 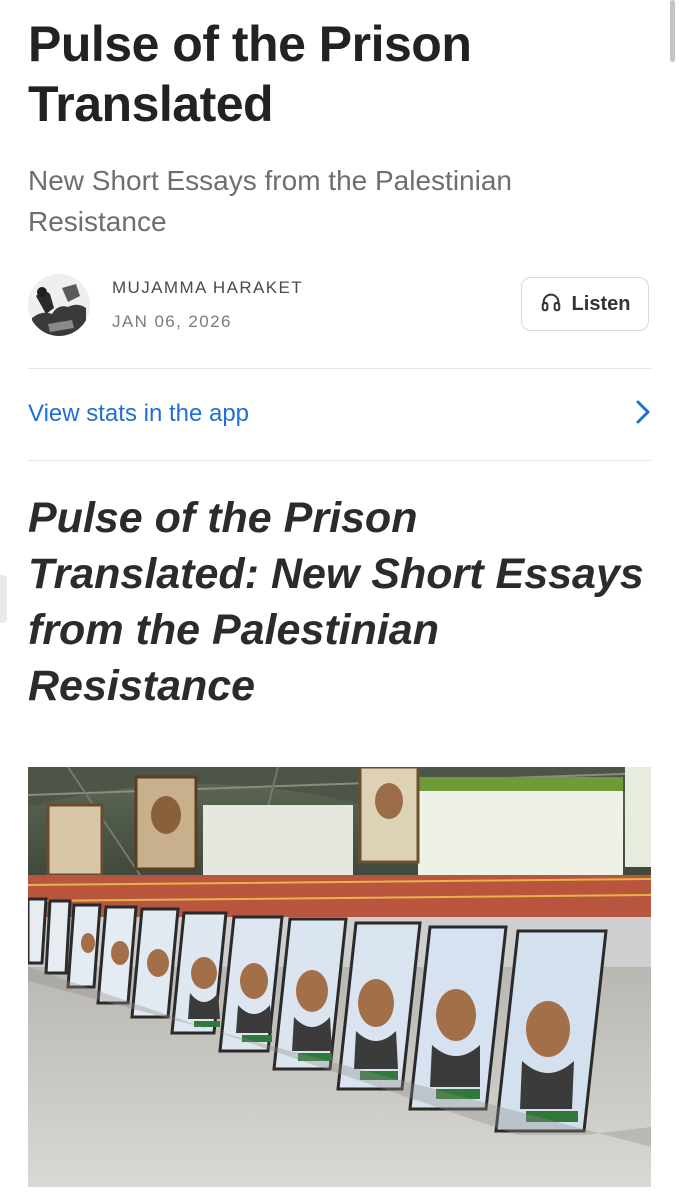 I want to click on post-date: JAN 06, 2026, so click(x=172, y=321).